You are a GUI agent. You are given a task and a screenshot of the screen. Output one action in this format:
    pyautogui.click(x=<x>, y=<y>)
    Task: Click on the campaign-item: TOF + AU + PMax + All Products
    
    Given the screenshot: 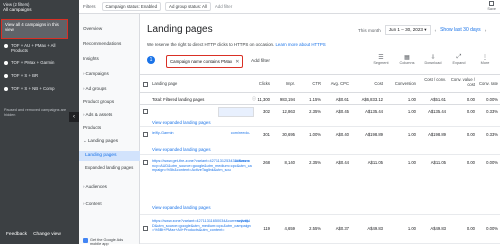 What is the action you would take?
    pyautogui.click(x=33, y=48)
    